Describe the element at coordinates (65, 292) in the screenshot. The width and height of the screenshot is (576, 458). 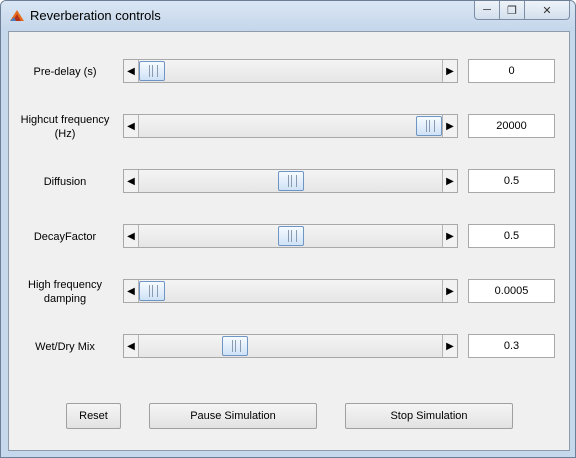
I see `control-label: High frequency damping` at that location.